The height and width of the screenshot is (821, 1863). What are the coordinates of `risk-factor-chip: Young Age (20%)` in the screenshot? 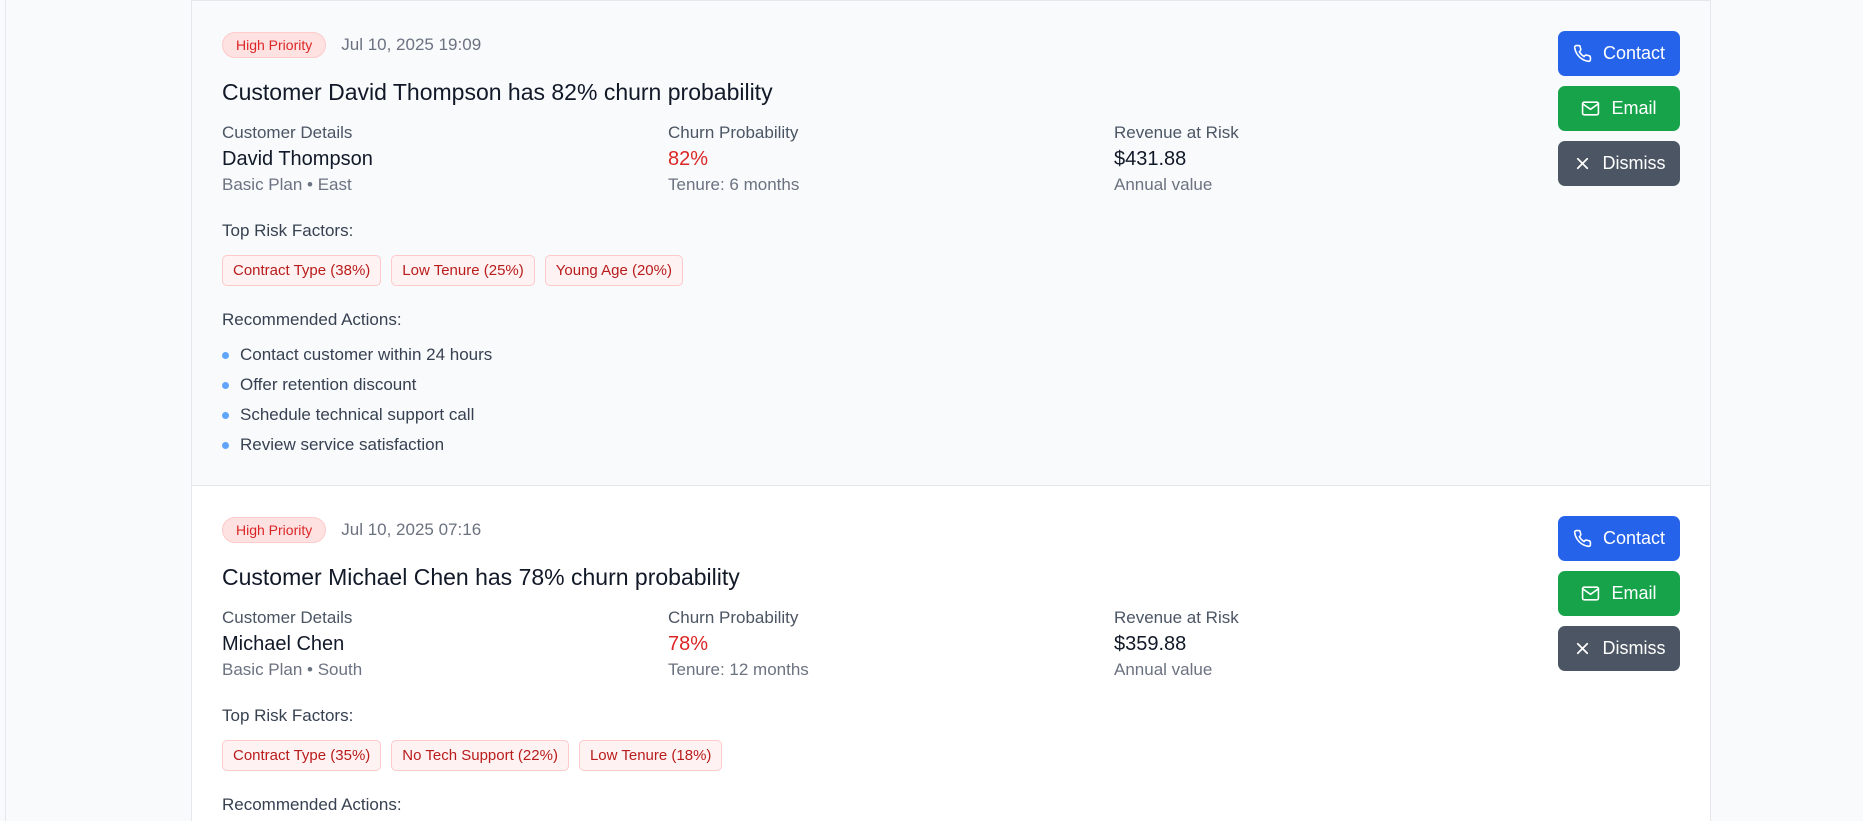 It's located at (613, 270).